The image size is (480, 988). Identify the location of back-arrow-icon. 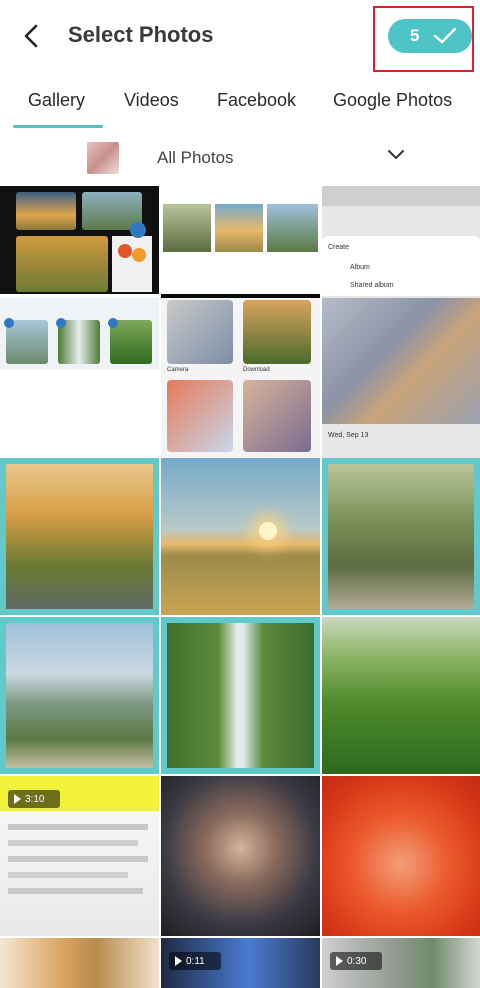
(31, 36).